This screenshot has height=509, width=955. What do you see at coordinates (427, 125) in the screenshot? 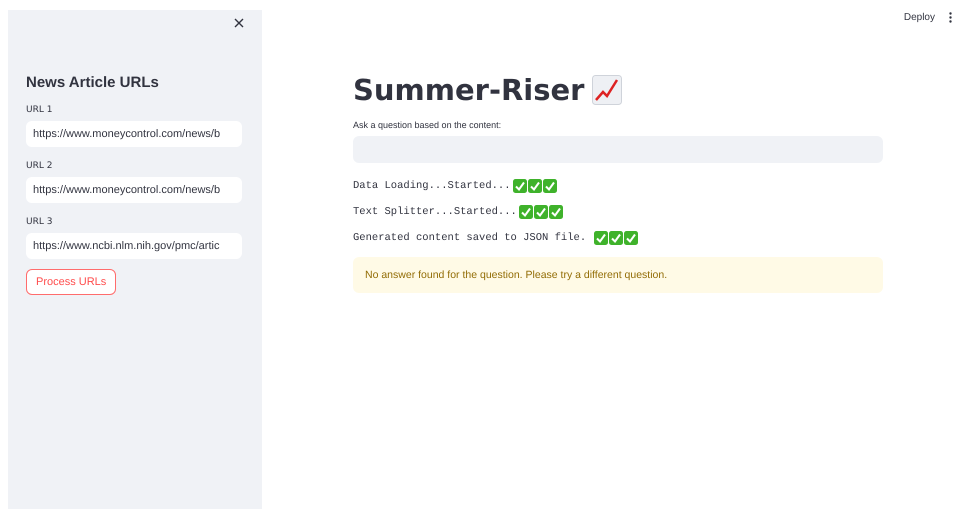
I see `question-label: Ask a question based on the content:` at bounding box center [427, 125].